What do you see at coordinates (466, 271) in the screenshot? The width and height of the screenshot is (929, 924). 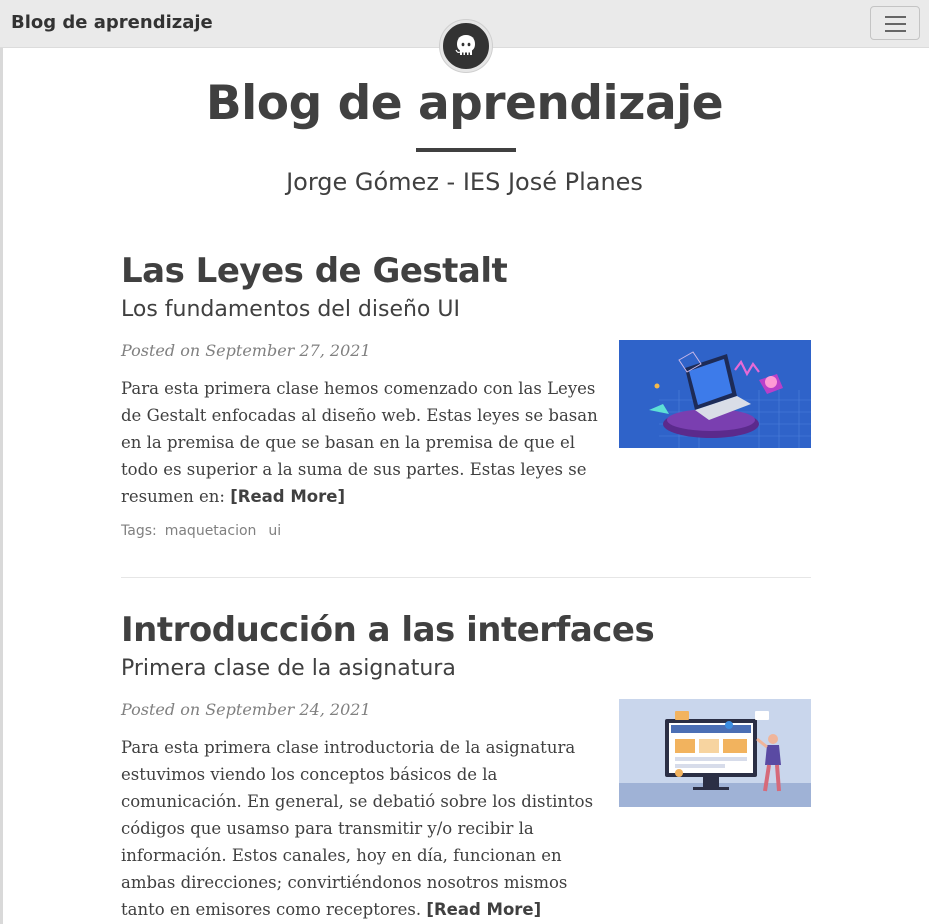 I see `post-title: Las Leyes de Gestalt` at bounding box center [466, 271].